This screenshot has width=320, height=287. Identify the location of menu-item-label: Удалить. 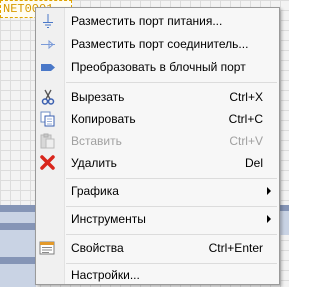
(94, 163).